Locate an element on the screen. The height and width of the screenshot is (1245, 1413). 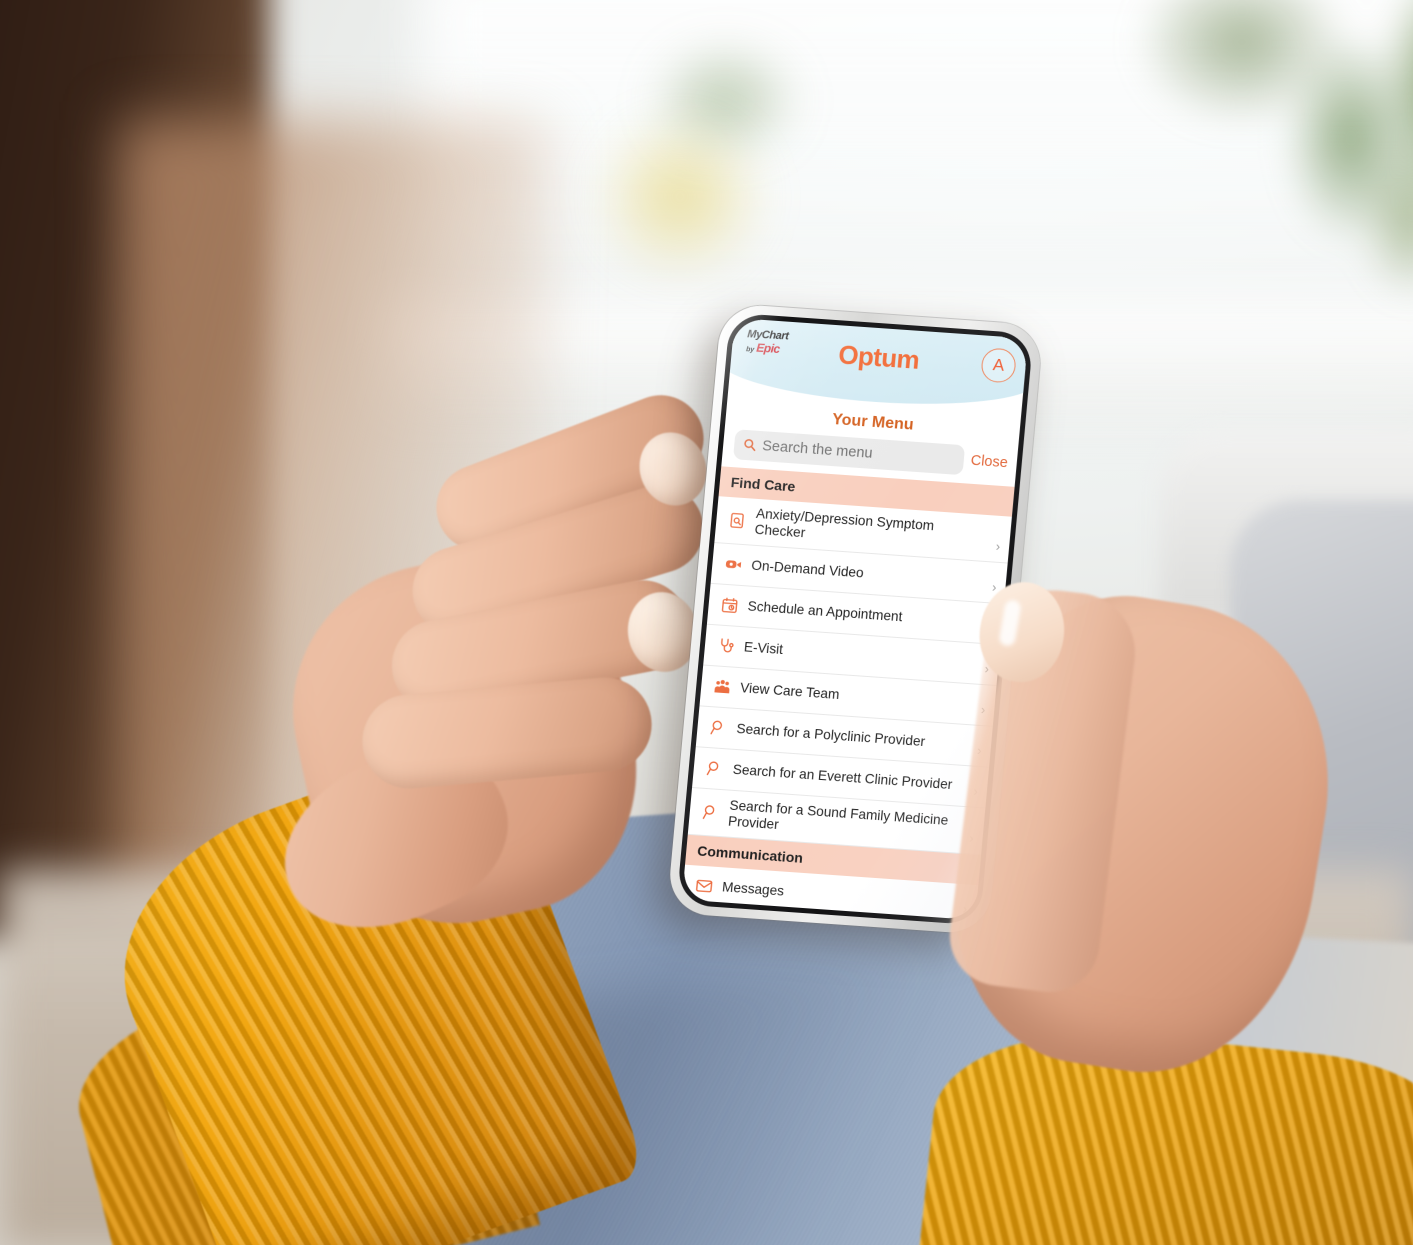
video-camera-icon is located at coordinates (733, 564).